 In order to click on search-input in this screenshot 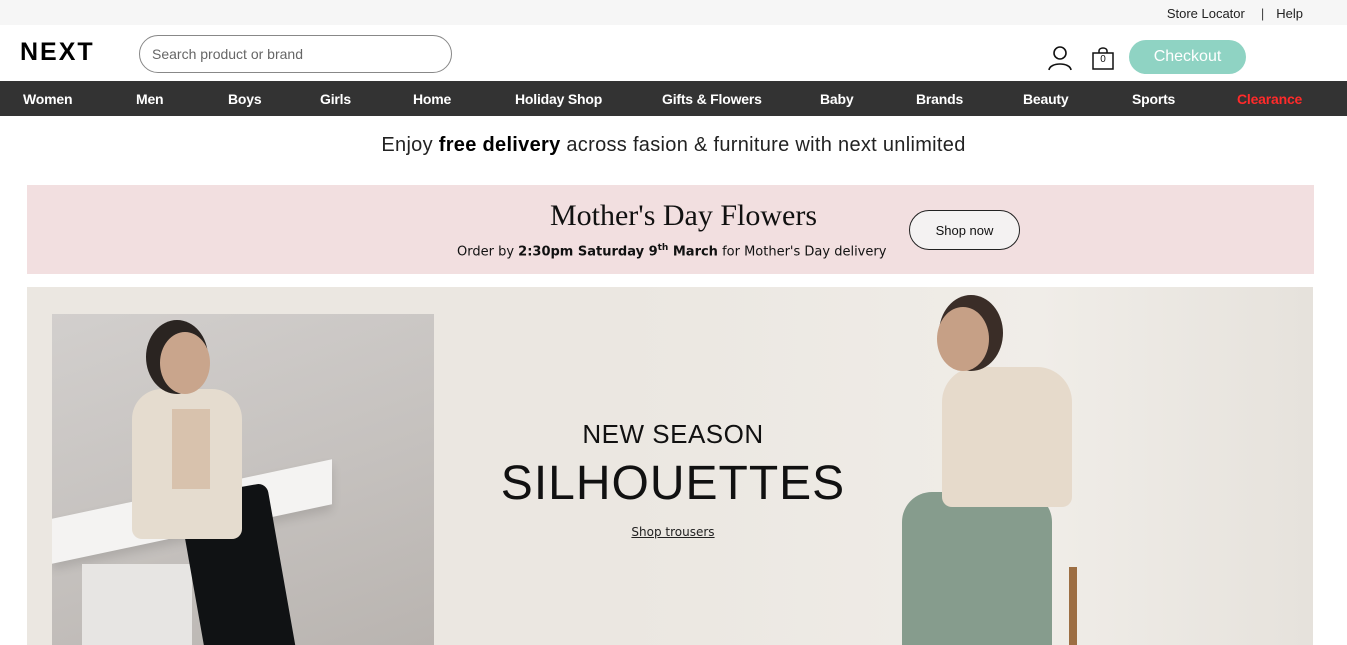, I will do `click(295, 54)`.